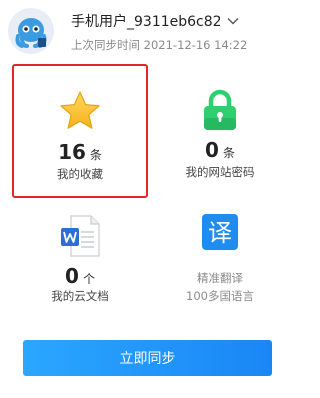  What do you see at coordinates (88, 279) in the screenshot?
I see `docs-unit: 个` at bounding box center [88, 279].